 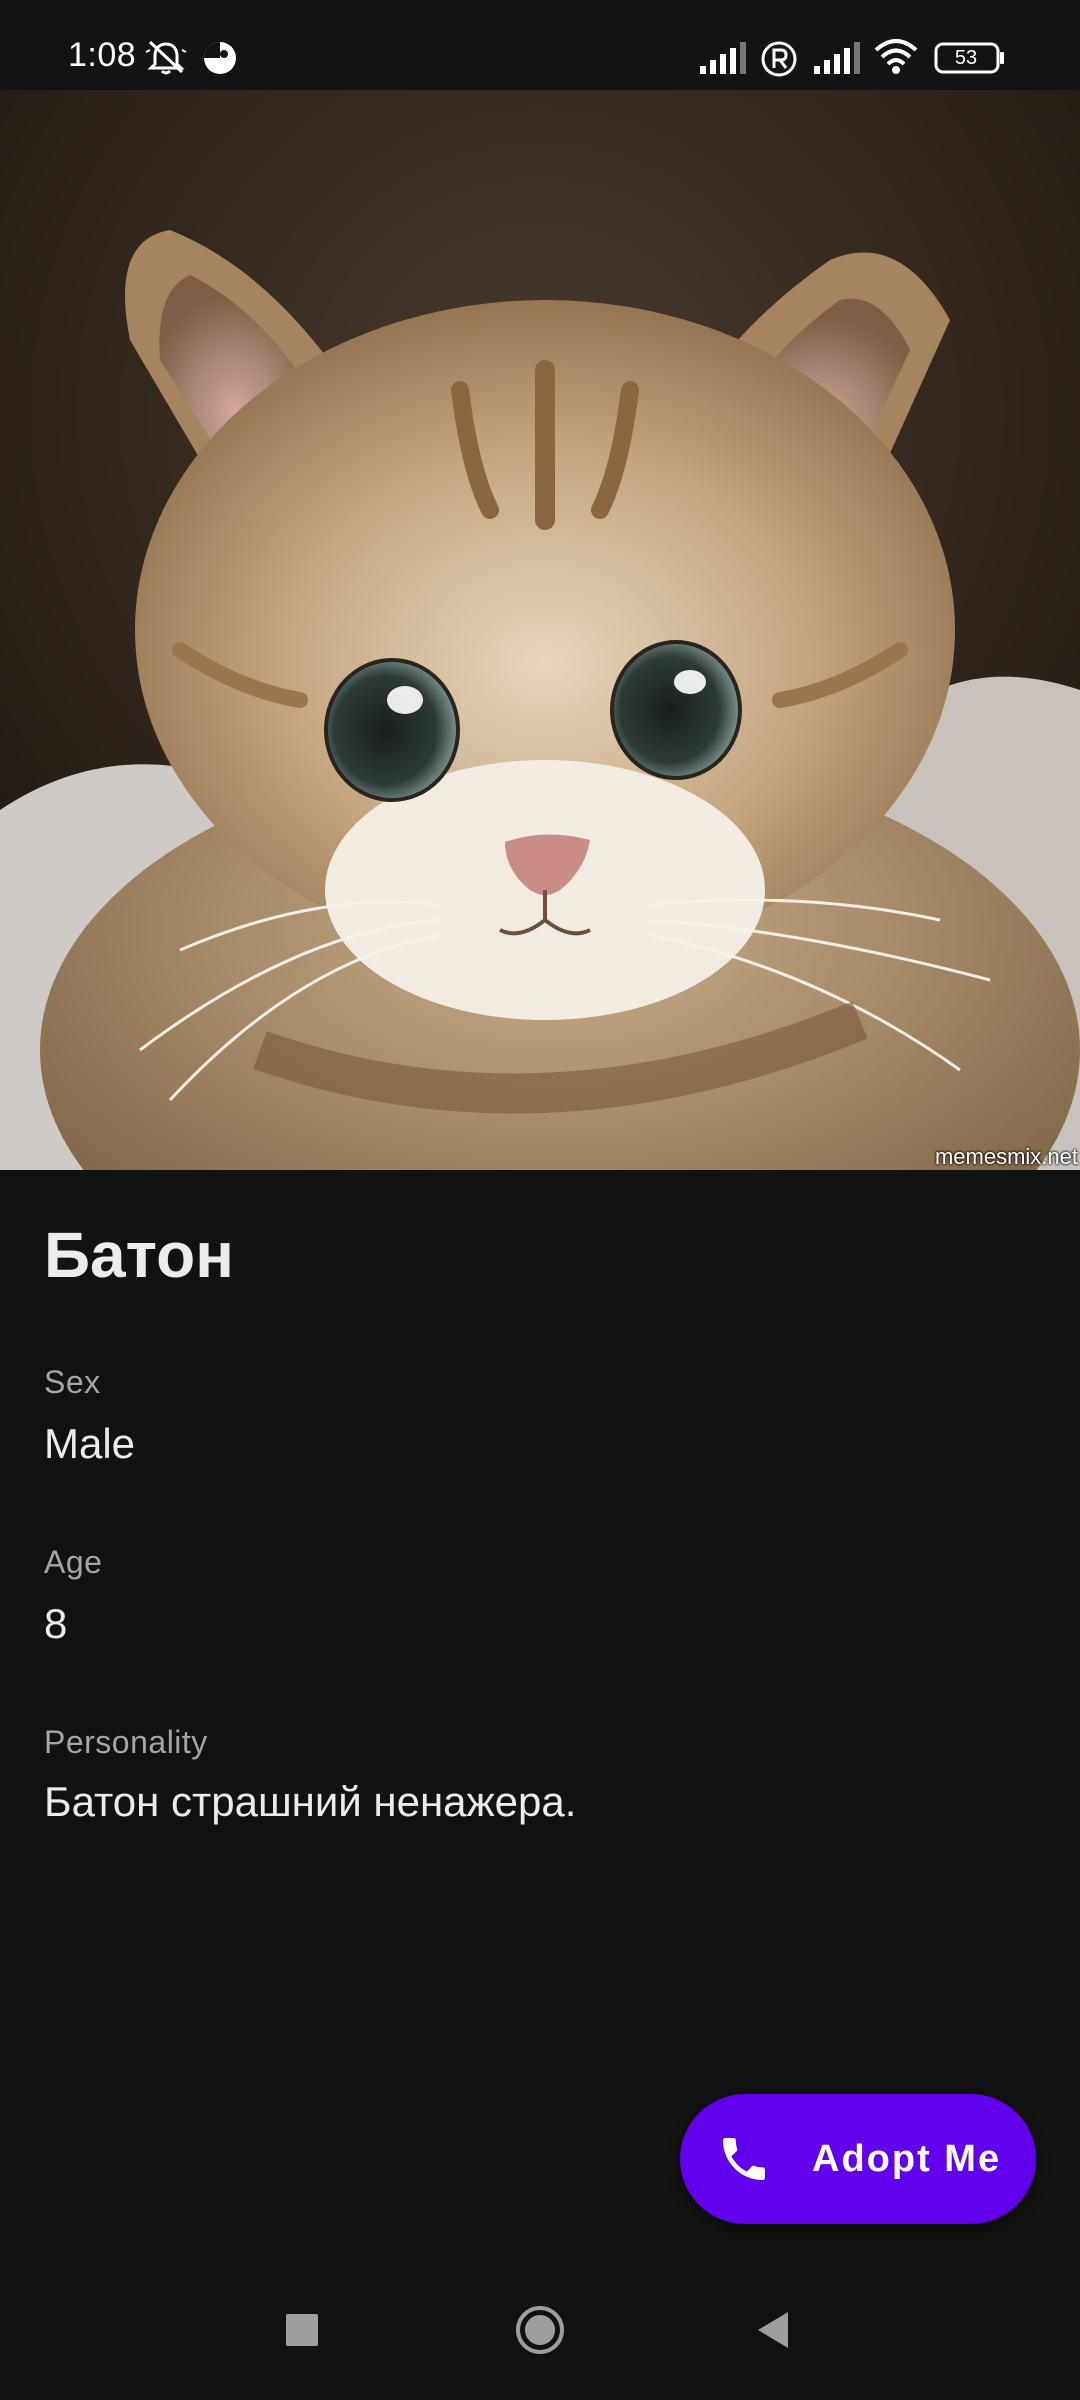 What do you see at coordinates (774, 2330) in the screenshot?
I see `back-icon` at bounding box center [774, 2330].